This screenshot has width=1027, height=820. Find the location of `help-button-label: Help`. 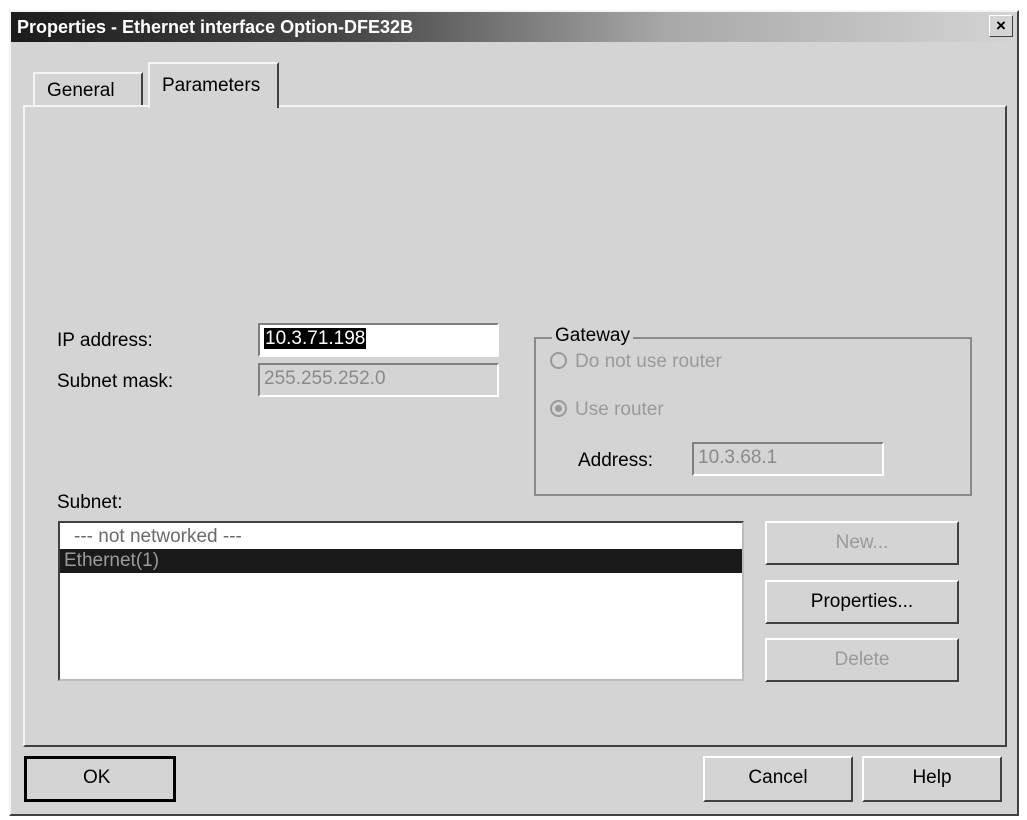

help-button-label: Help is located at coordinates (932, 777).